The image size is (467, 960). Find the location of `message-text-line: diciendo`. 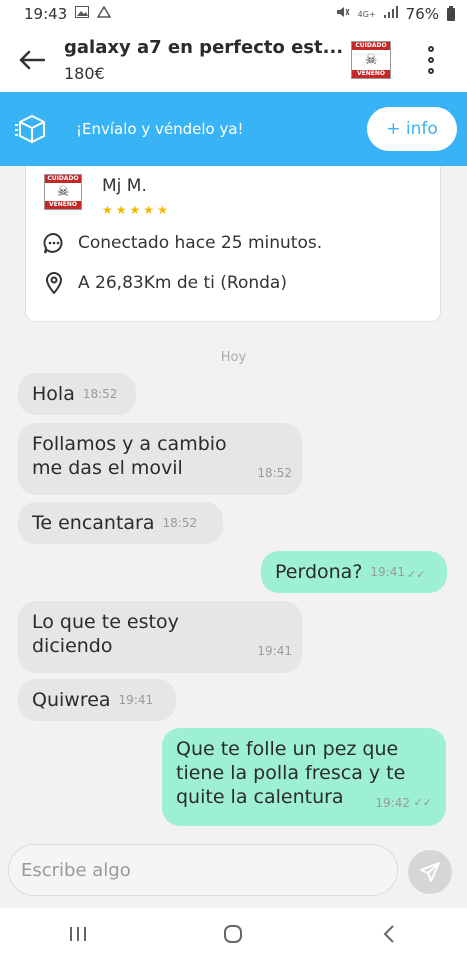

message-text-line: diciendo is located at coordinates (72, 646).